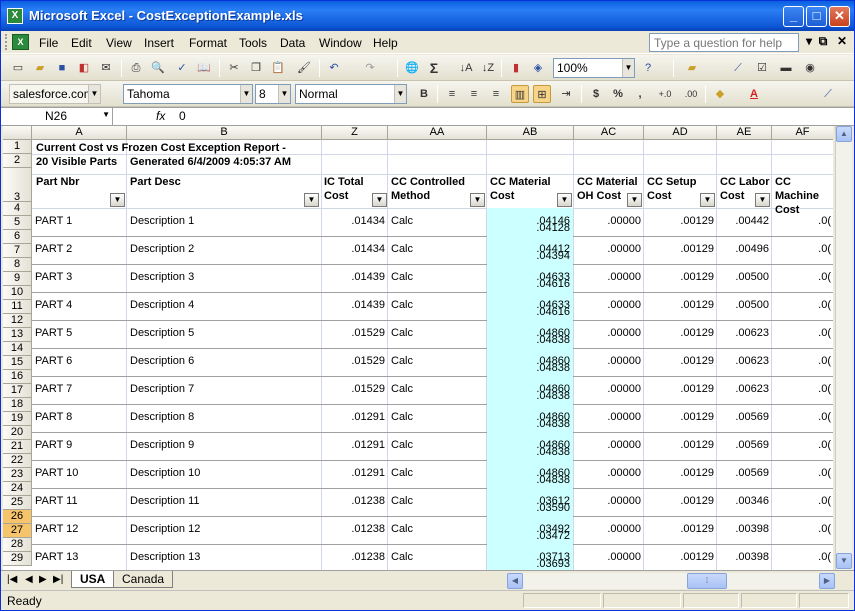  What do you see at coordinates (744, 389) in the screenshot?
I see `cell-labor: .00623` at bounding box center [744, 389].